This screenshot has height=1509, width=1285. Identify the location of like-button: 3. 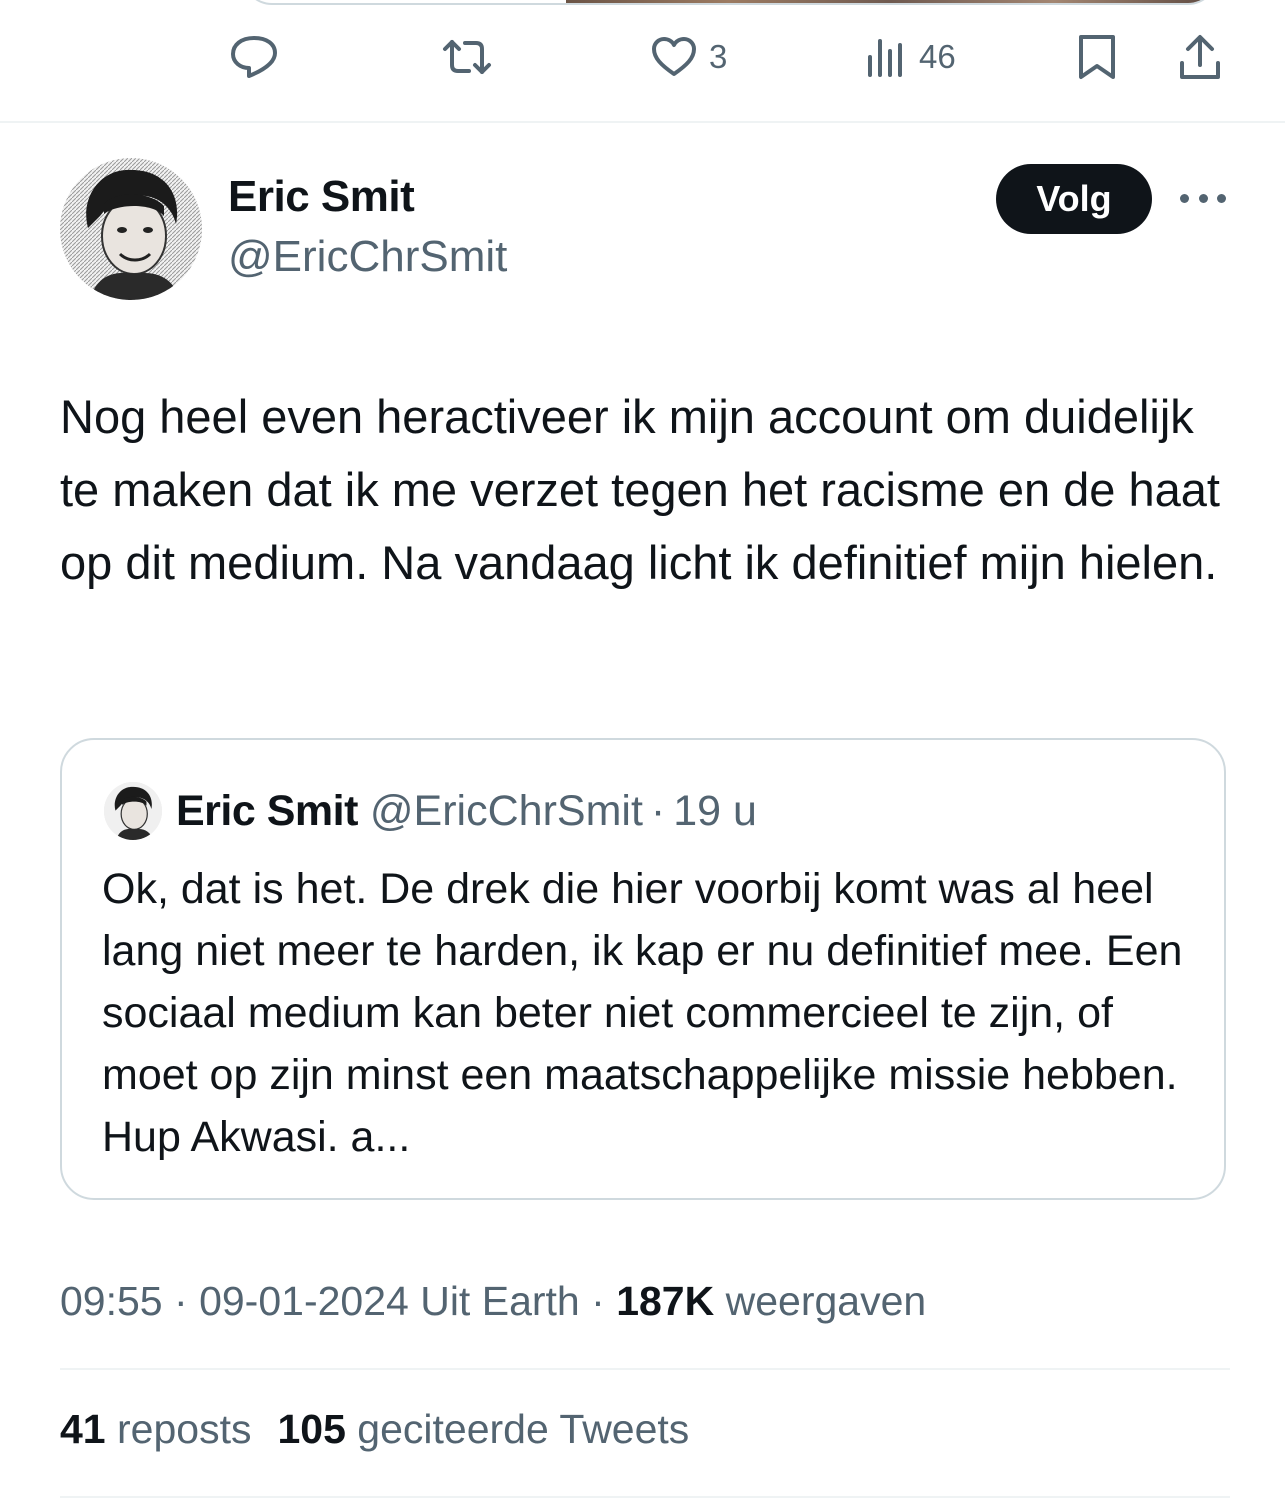
(689, 57).